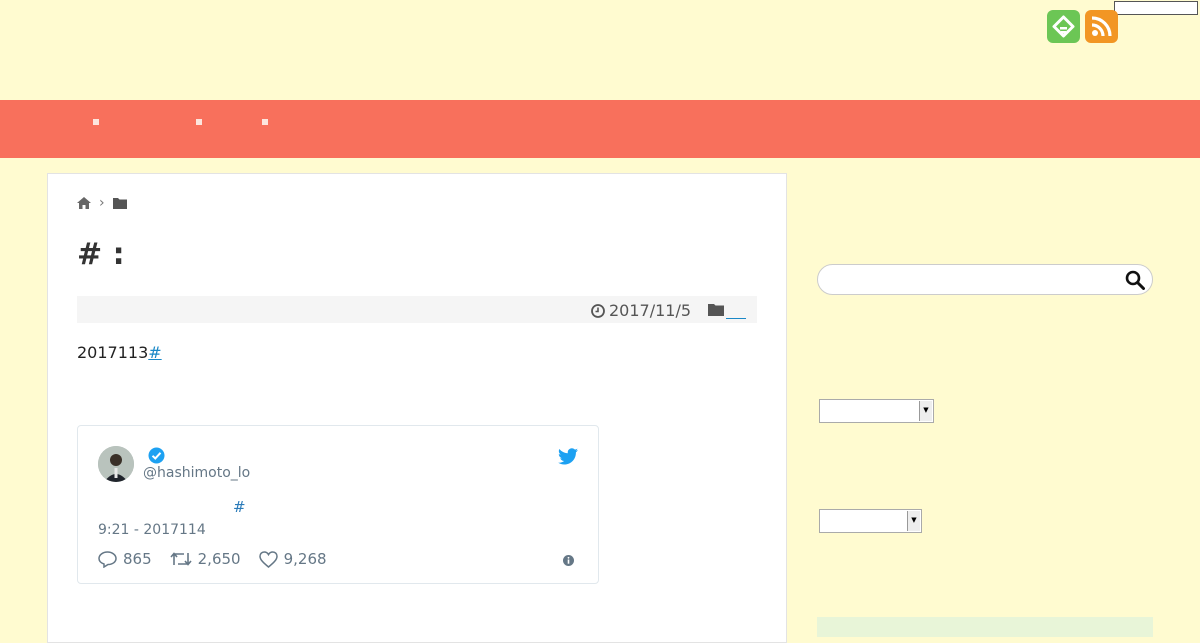 This screenshot has width=1200, height=643. I want to click on verified-badge-icon, so click(156, 455).